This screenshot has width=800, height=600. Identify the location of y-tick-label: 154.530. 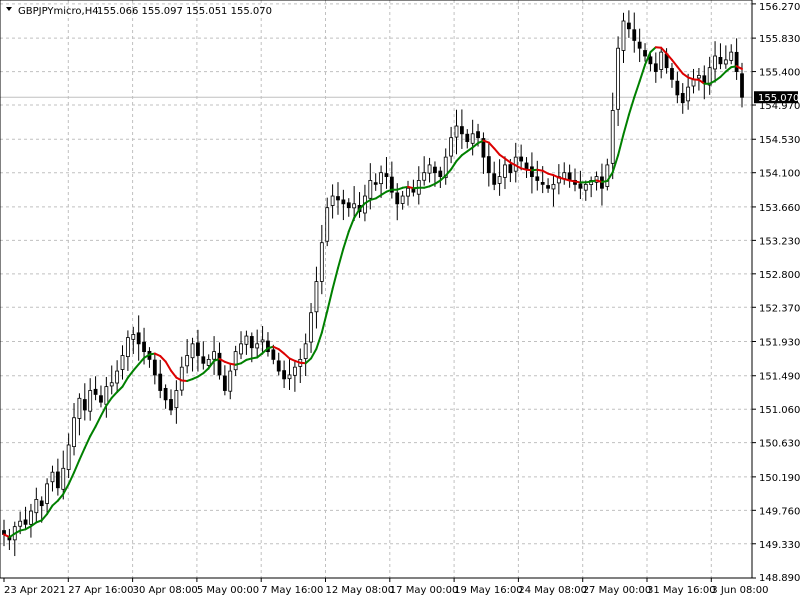
(779, 140).